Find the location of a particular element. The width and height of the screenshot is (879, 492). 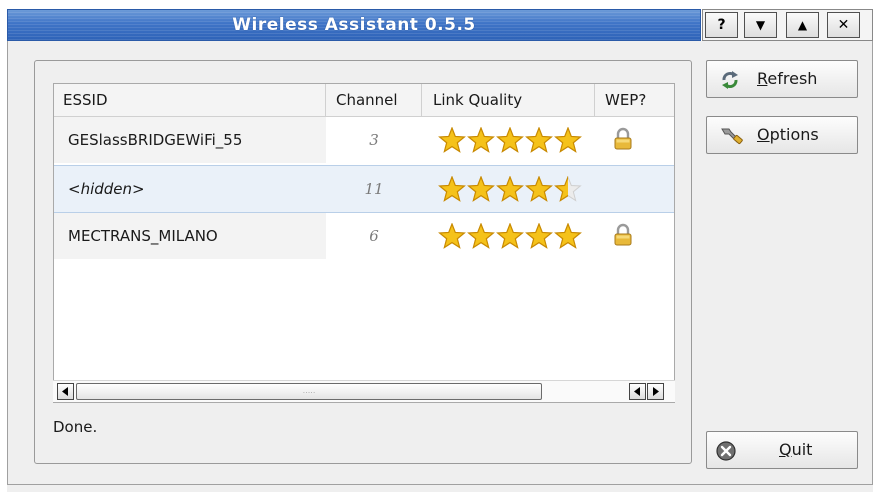

refresh-label: efresh is located at coordinates (792, 78).